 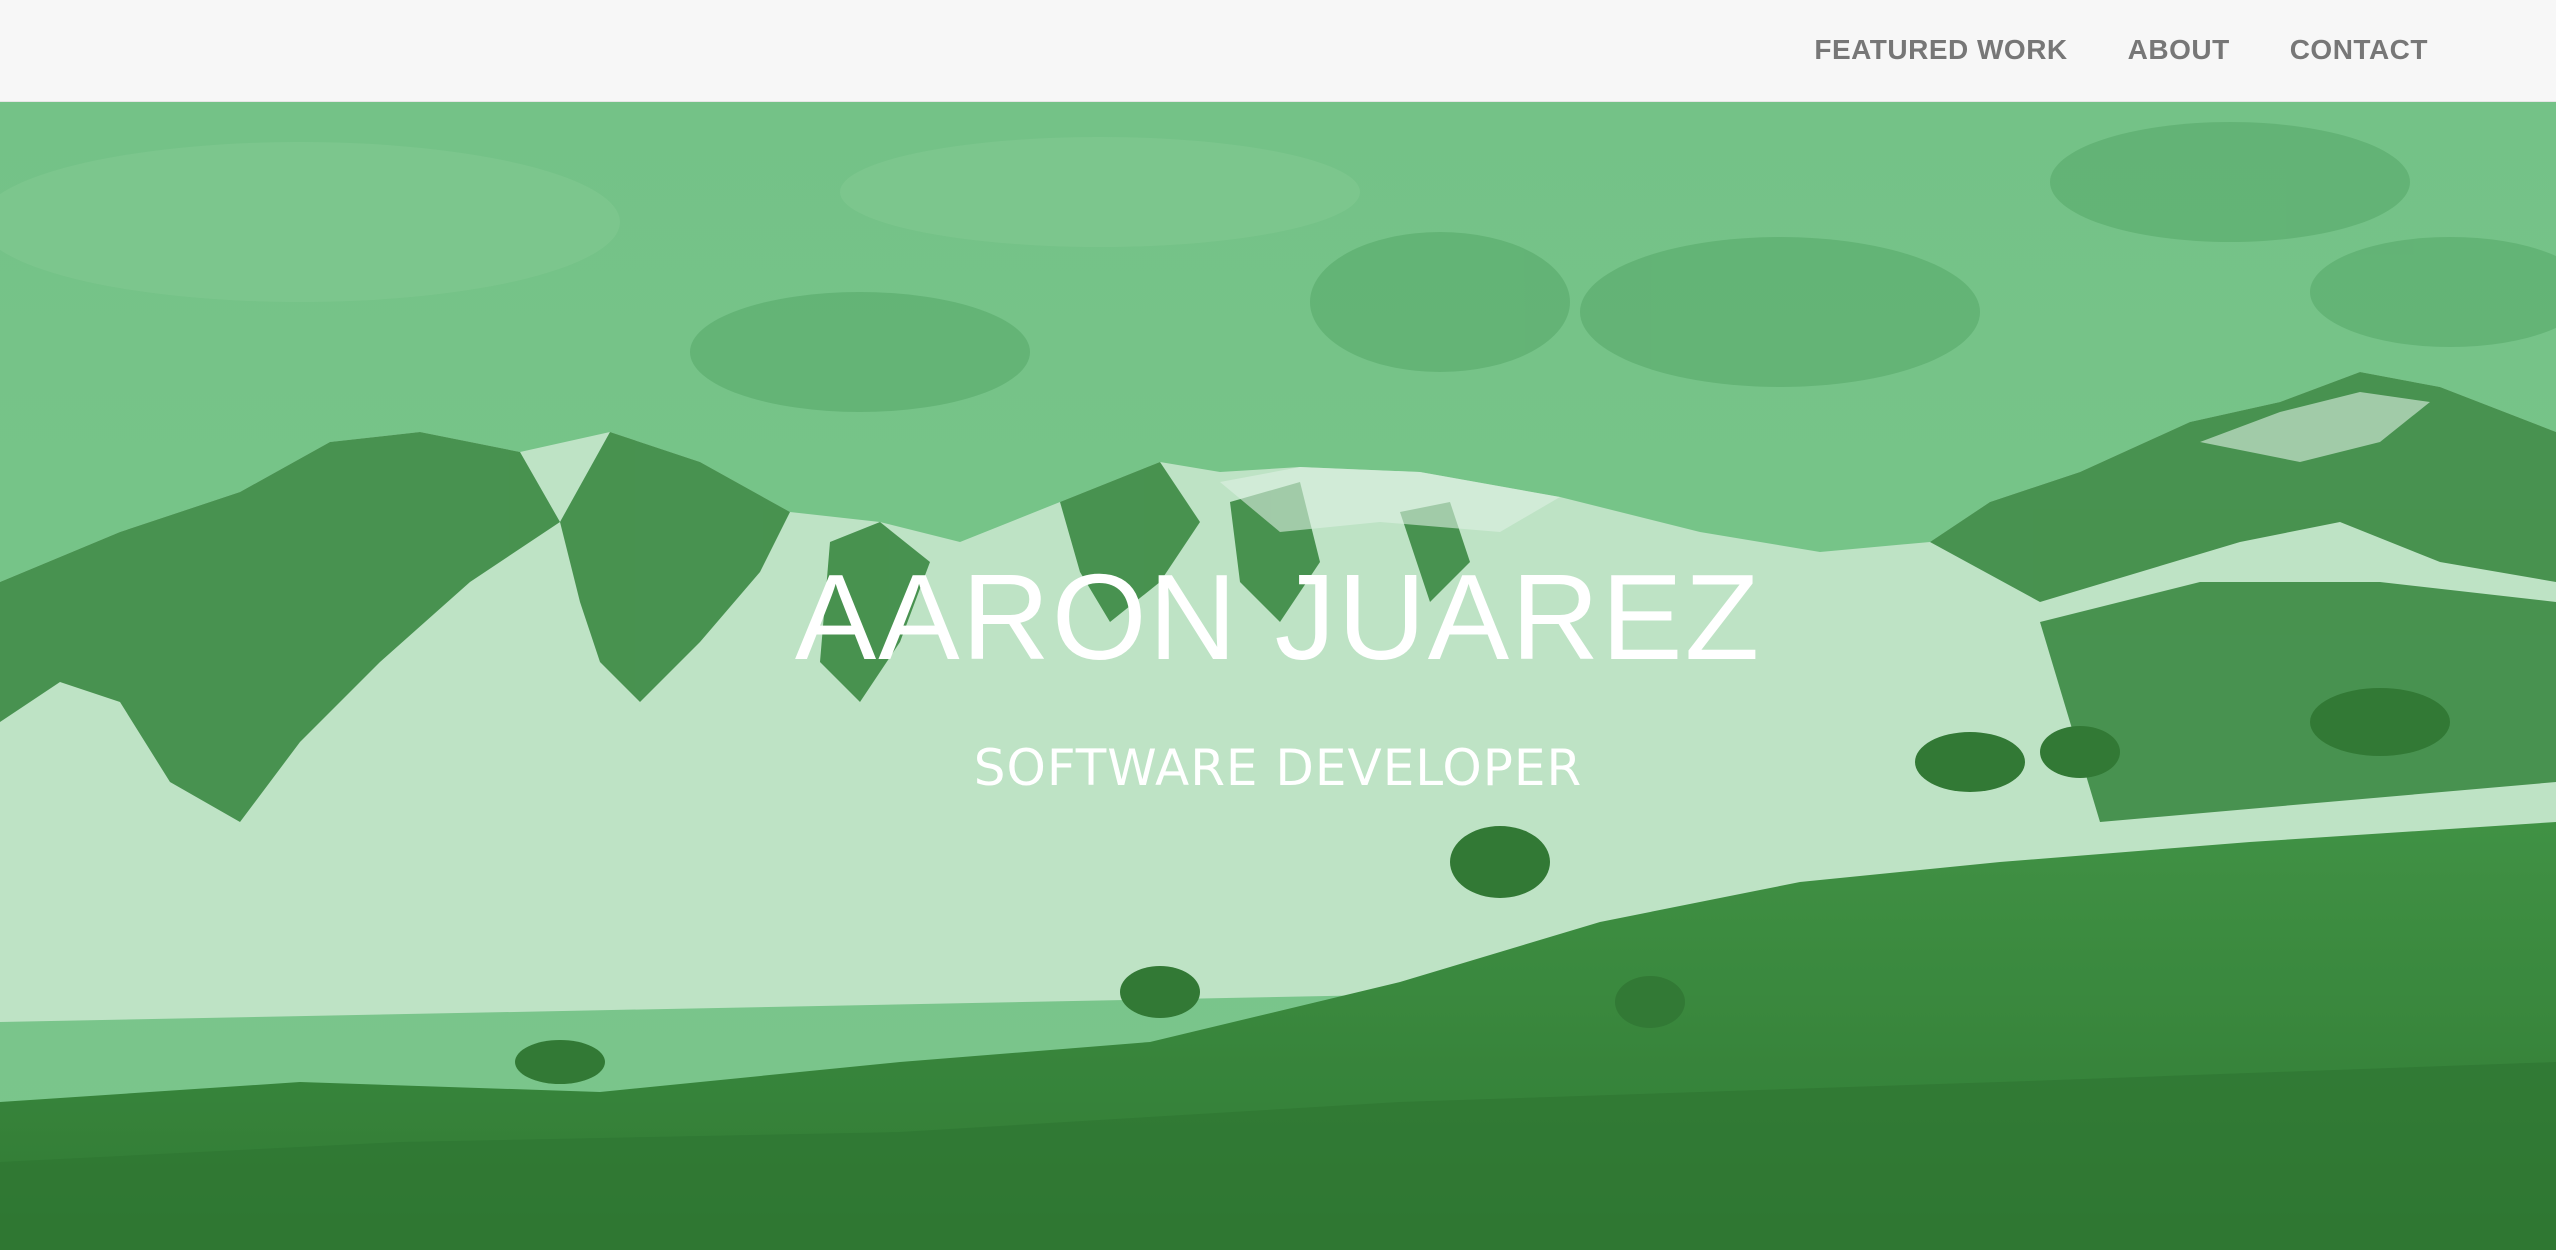 What do you see at coordinates (2179, 50) in the screenshot?
I see `nav-link-about: ABOUT` at bounding box center [2179, 50].